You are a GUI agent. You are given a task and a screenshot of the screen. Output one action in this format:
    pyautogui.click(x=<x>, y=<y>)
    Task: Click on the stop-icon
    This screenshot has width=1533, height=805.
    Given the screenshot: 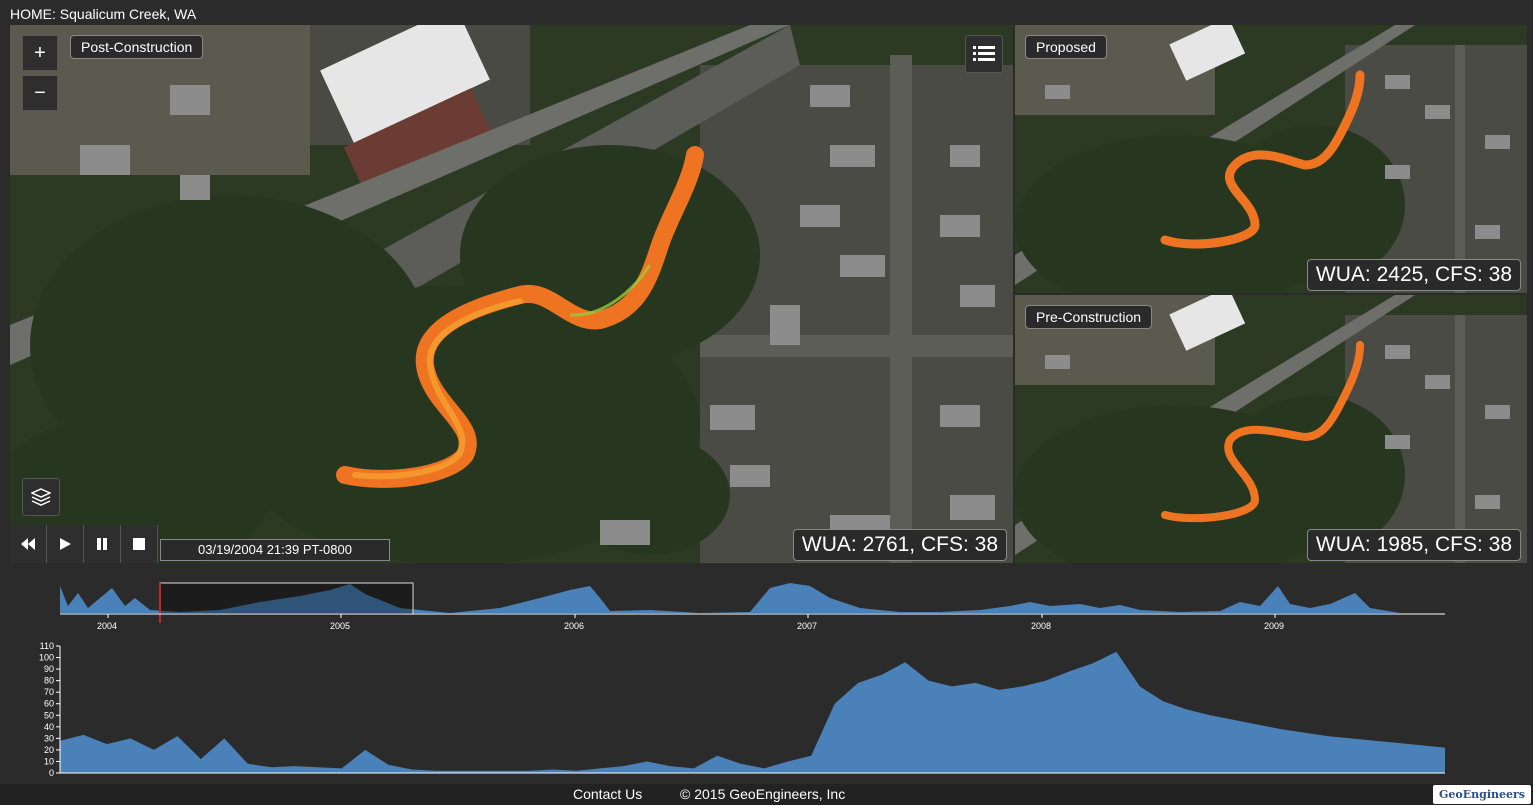 What is the action you would take?
    pyautogui.click(x=139, y=544)
    